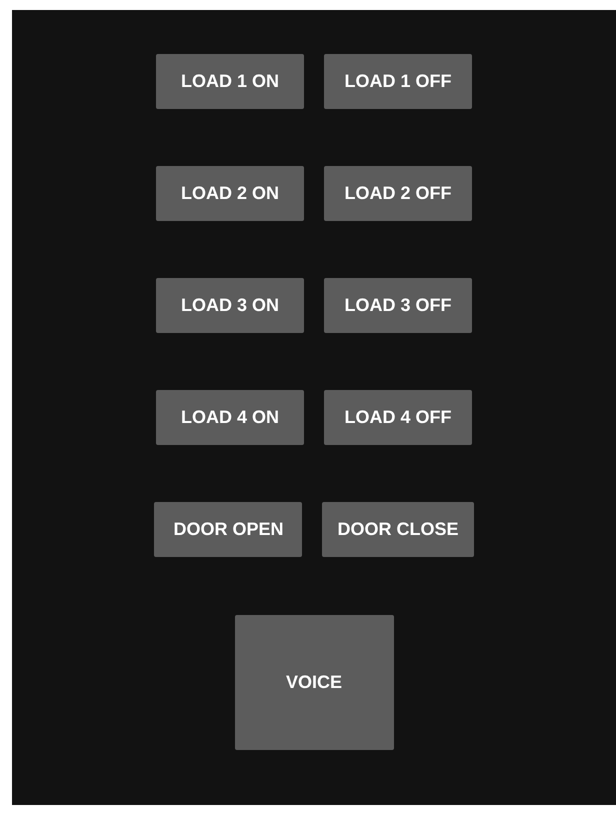  What do you see at coordinates (230, 417) in the screenshot?
I see `control-button: LOAD 4 ON` at bounding box center [230, 417].